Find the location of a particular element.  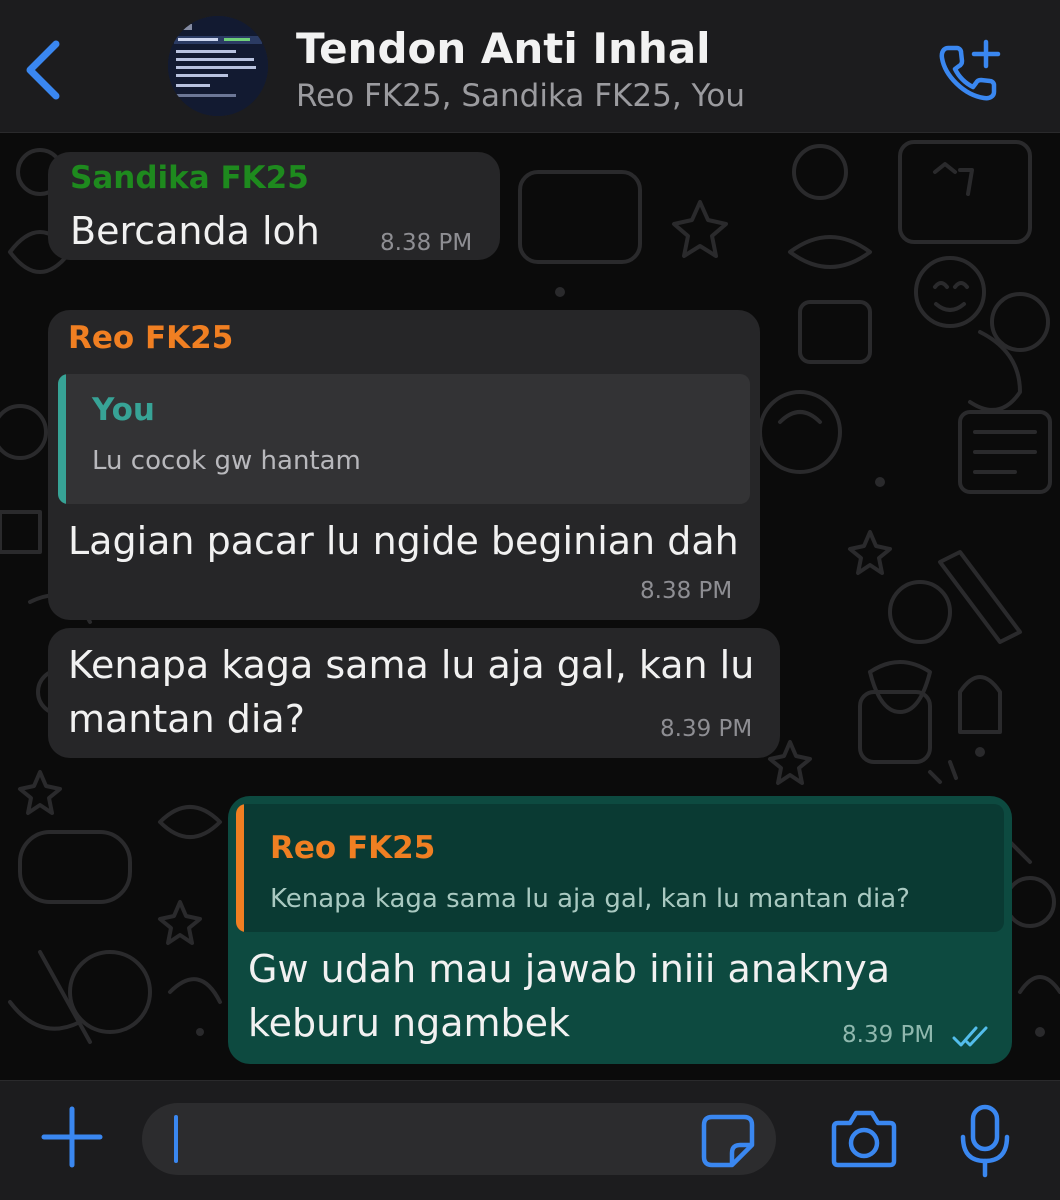

quoted-message: You Lu cocok gw hantam is located at coordinates (404, 439).